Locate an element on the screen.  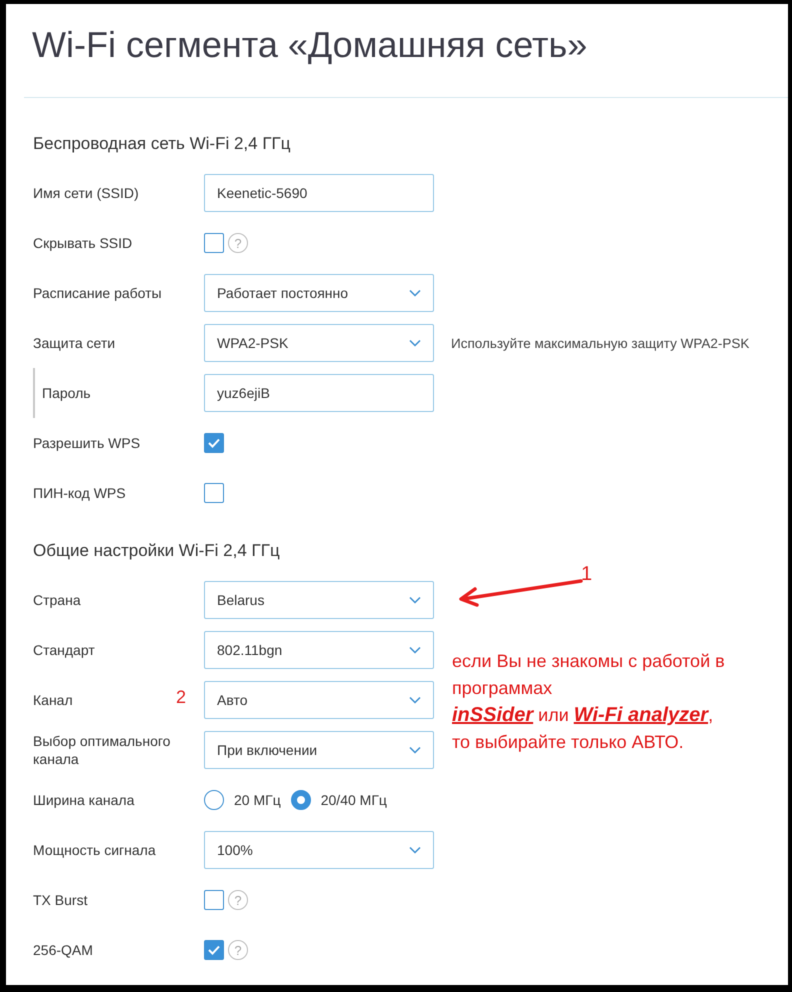
field-label: Разрешить WPS is located at coordinates (86, 443).